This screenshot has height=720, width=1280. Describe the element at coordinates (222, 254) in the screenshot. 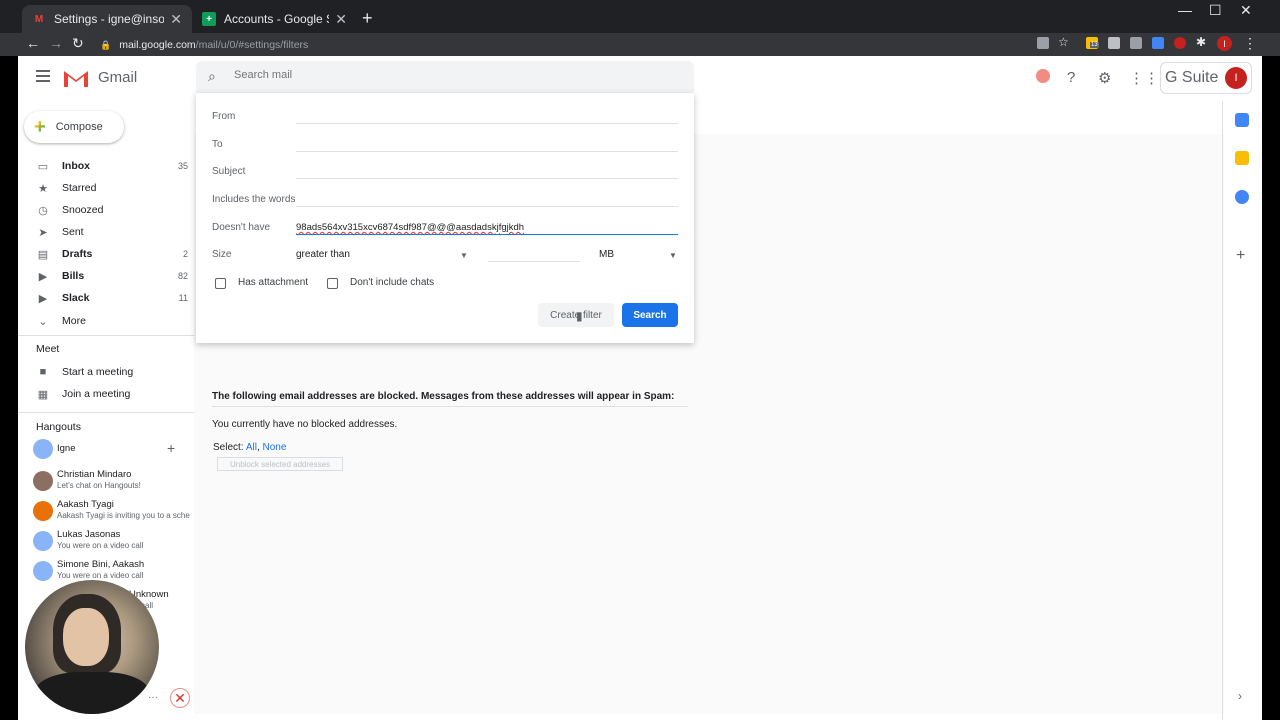

I see `size-label: Size` at that location.